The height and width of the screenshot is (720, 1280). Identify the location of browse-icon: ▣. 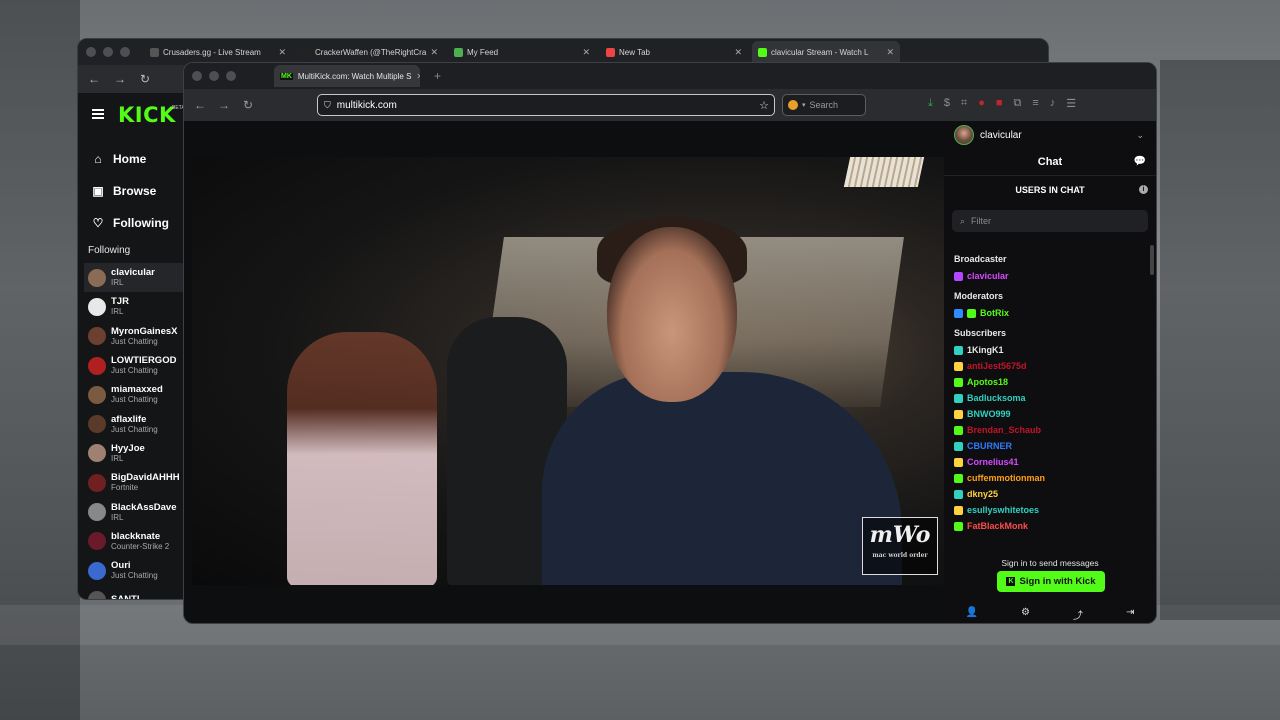
(98, 191).